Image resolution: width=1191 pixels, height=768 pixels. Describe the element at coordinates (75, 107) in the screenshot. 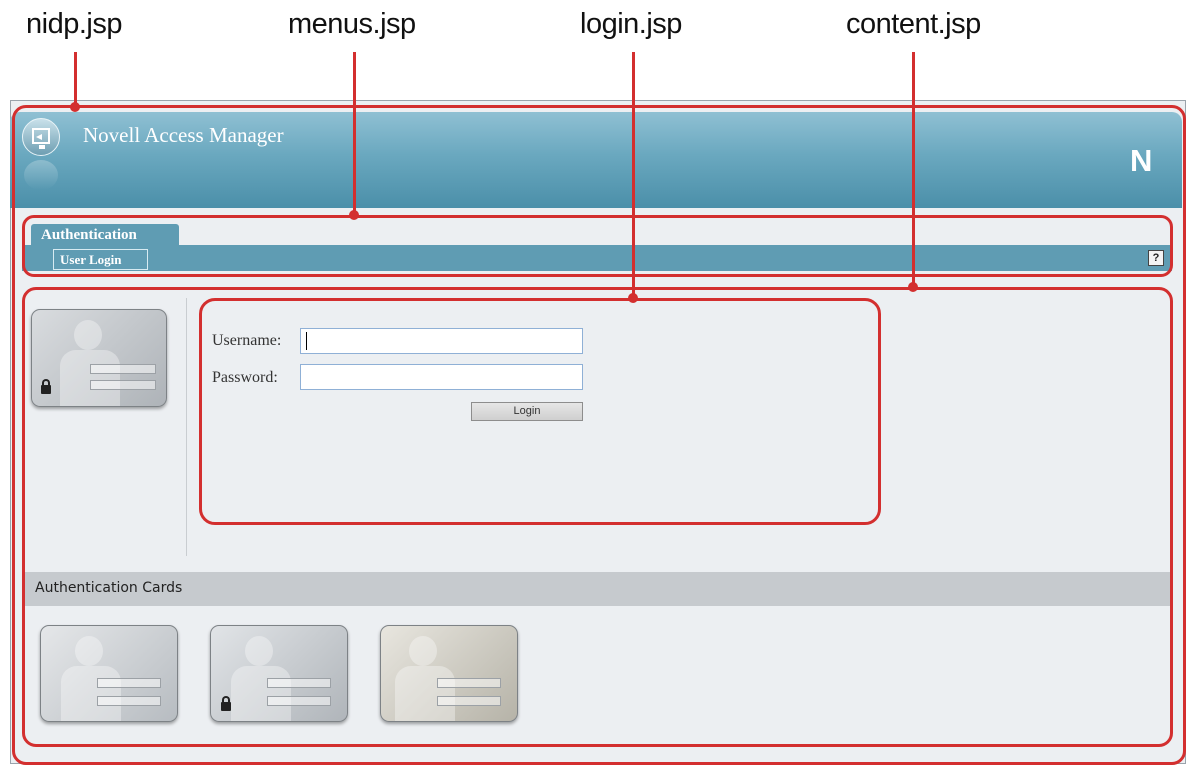

I see `nidp-dot` at that location.